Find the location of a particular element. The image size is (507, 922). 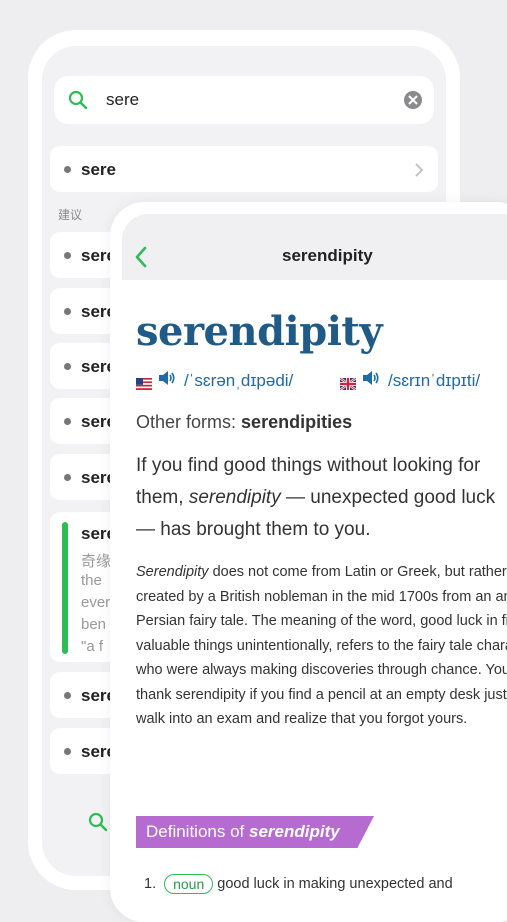

pronunciation-uk: /sɛrɪnˈdɪpɪti/ is located at coordinates (410, 380).